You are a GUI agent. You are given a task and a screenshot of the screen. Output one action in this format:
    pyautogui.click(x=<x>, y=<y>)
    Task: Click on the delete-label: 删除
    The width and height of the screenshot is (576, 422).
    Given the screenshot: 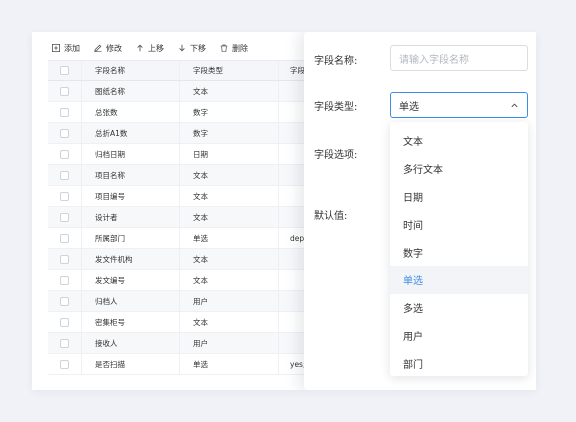 What is the action you would take?
    pyautogui.click(x=240, y=48)
    